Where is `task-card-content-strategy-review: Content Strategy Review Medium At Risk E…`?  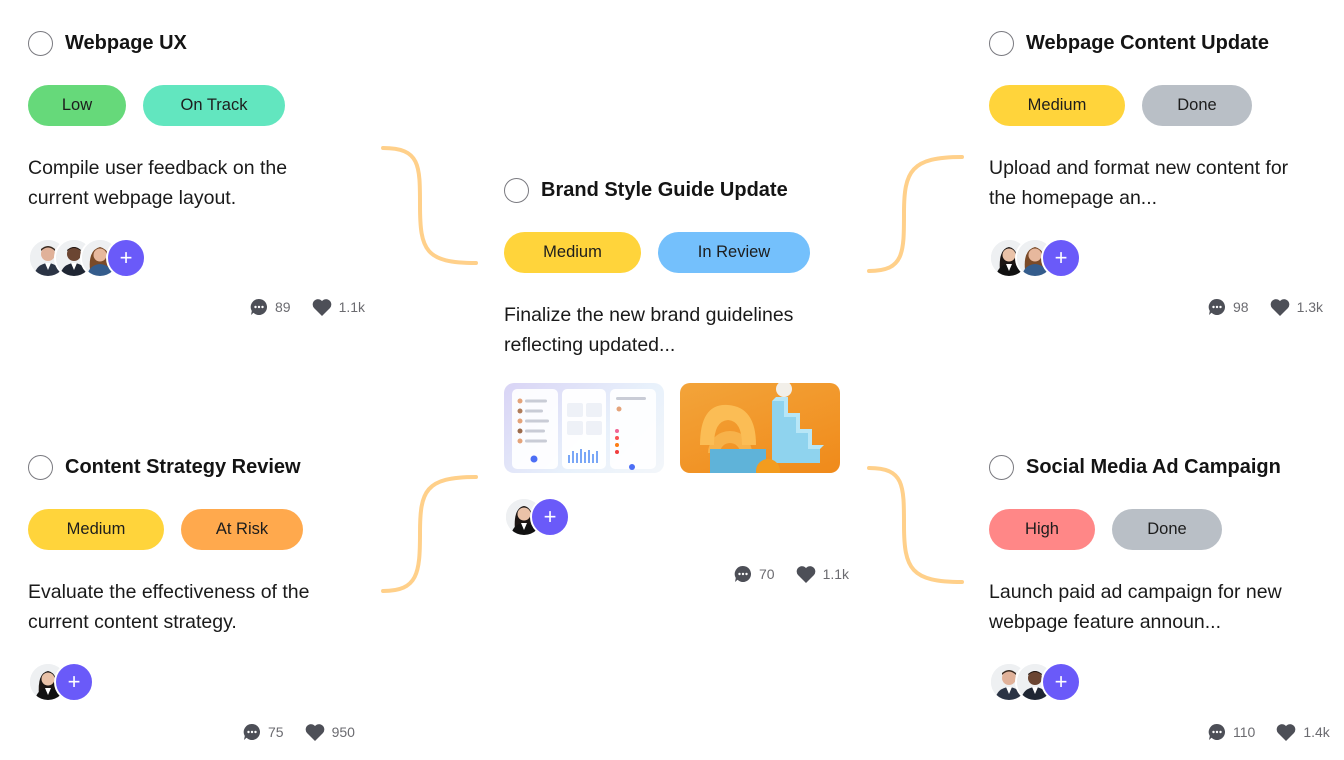
task-card-content-strategy-review: Content Strategy Review Medium At Risk E… is located at coordinates (198, 576).